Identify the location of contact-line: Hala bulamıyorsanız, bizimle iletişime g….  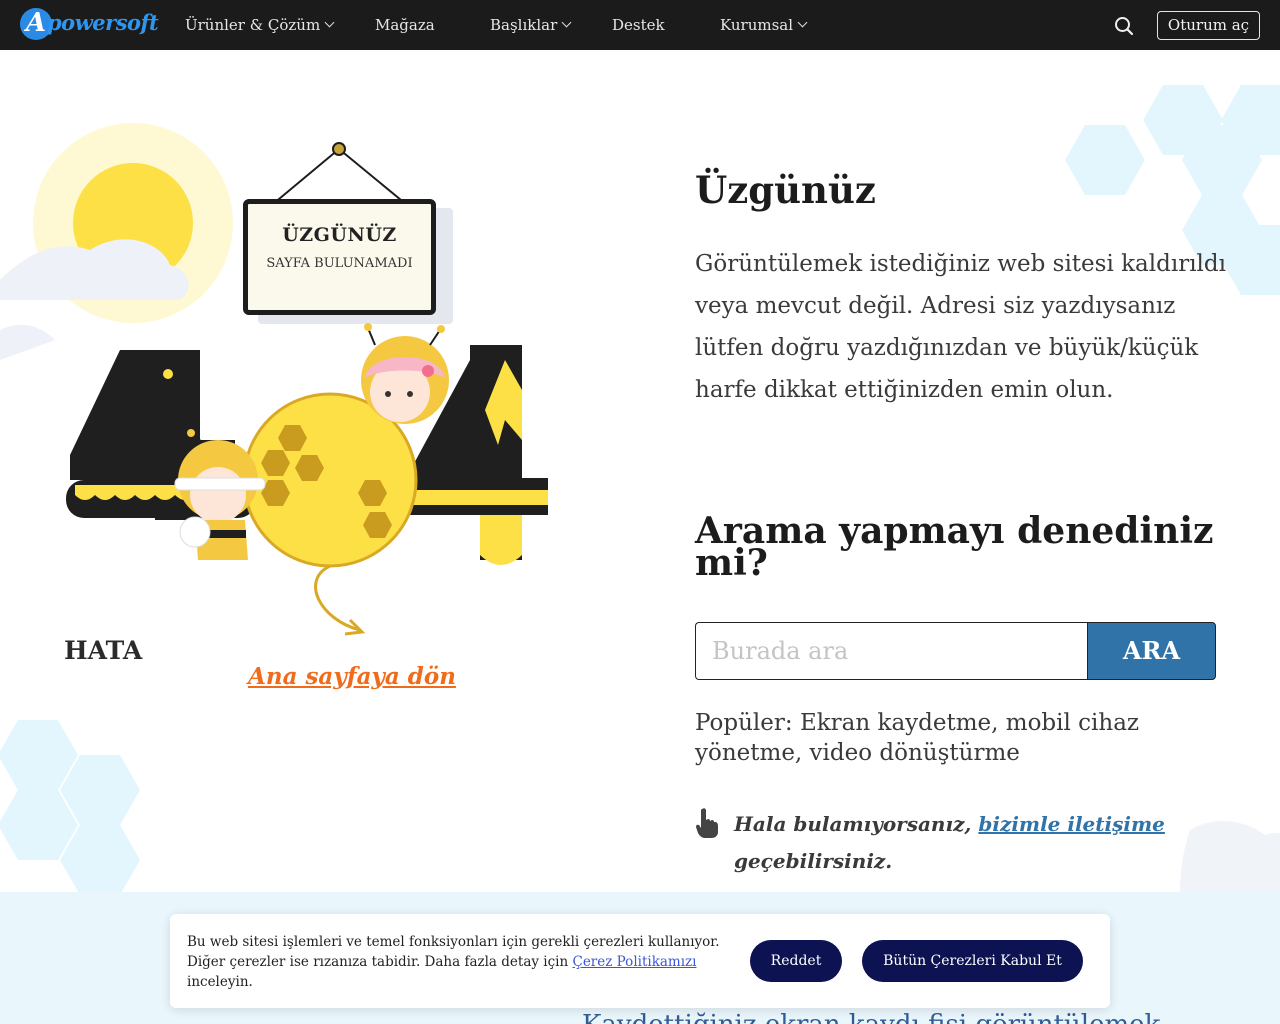
(984, 843).